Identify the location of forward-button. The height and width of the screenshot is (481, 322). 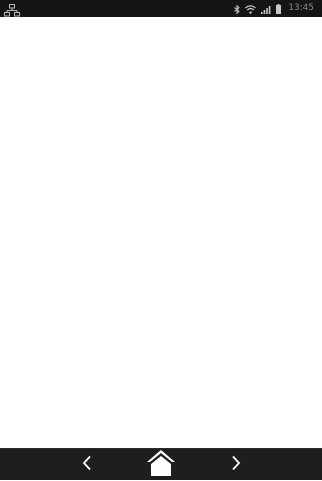
(236, 465).